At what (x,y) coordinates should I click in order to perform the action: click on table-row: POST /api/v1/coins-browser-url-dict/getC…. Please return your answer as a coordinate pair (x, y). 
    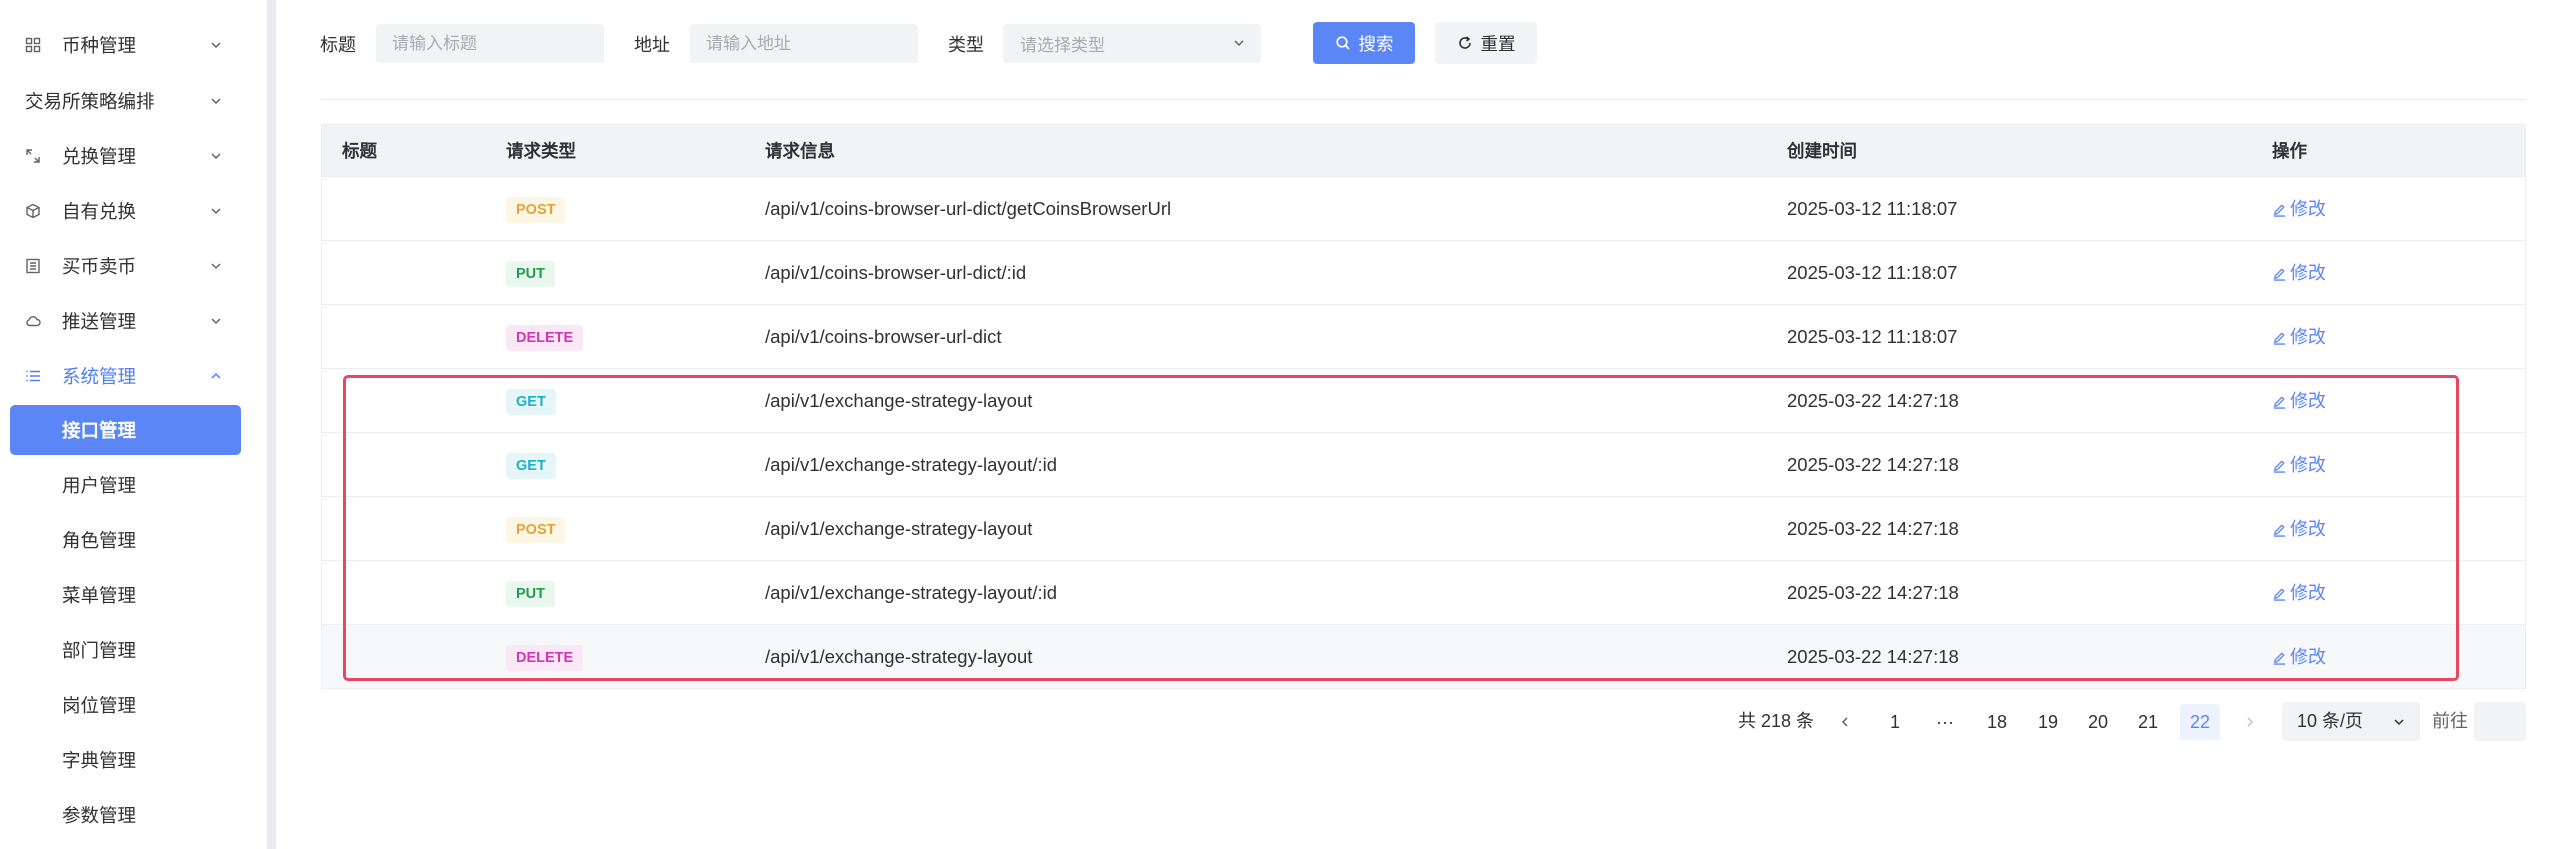
    Looking at the image, I should click on (1423, 209).